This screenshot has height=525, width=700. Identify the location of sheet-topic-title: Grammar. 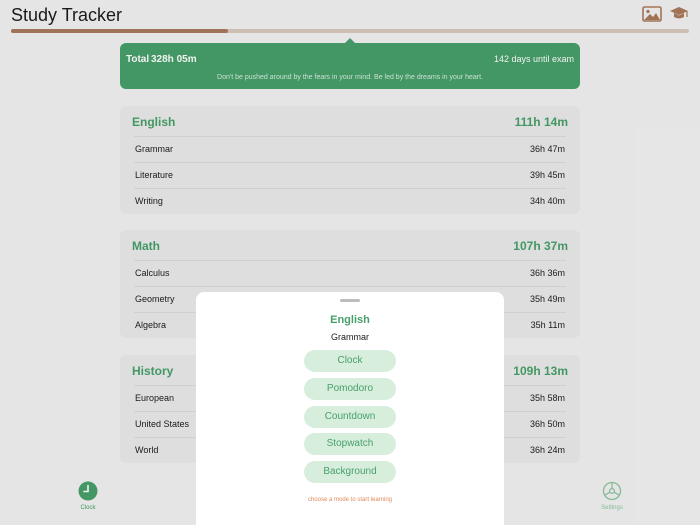
(350, 337).